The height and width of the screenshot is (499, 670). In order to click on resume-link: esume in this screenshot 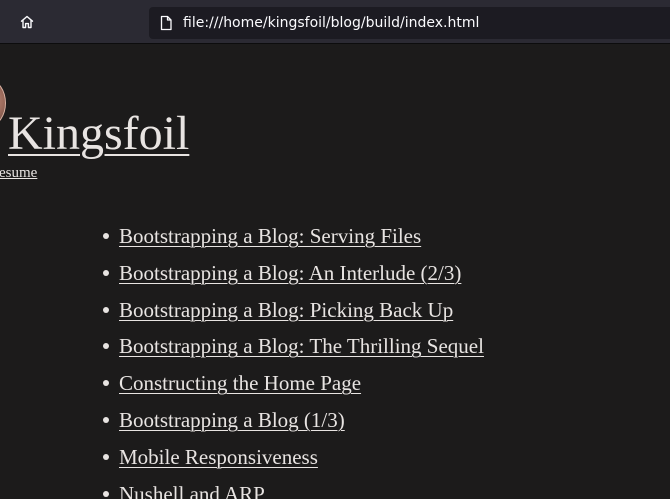, I will do `click(18, 173)`.